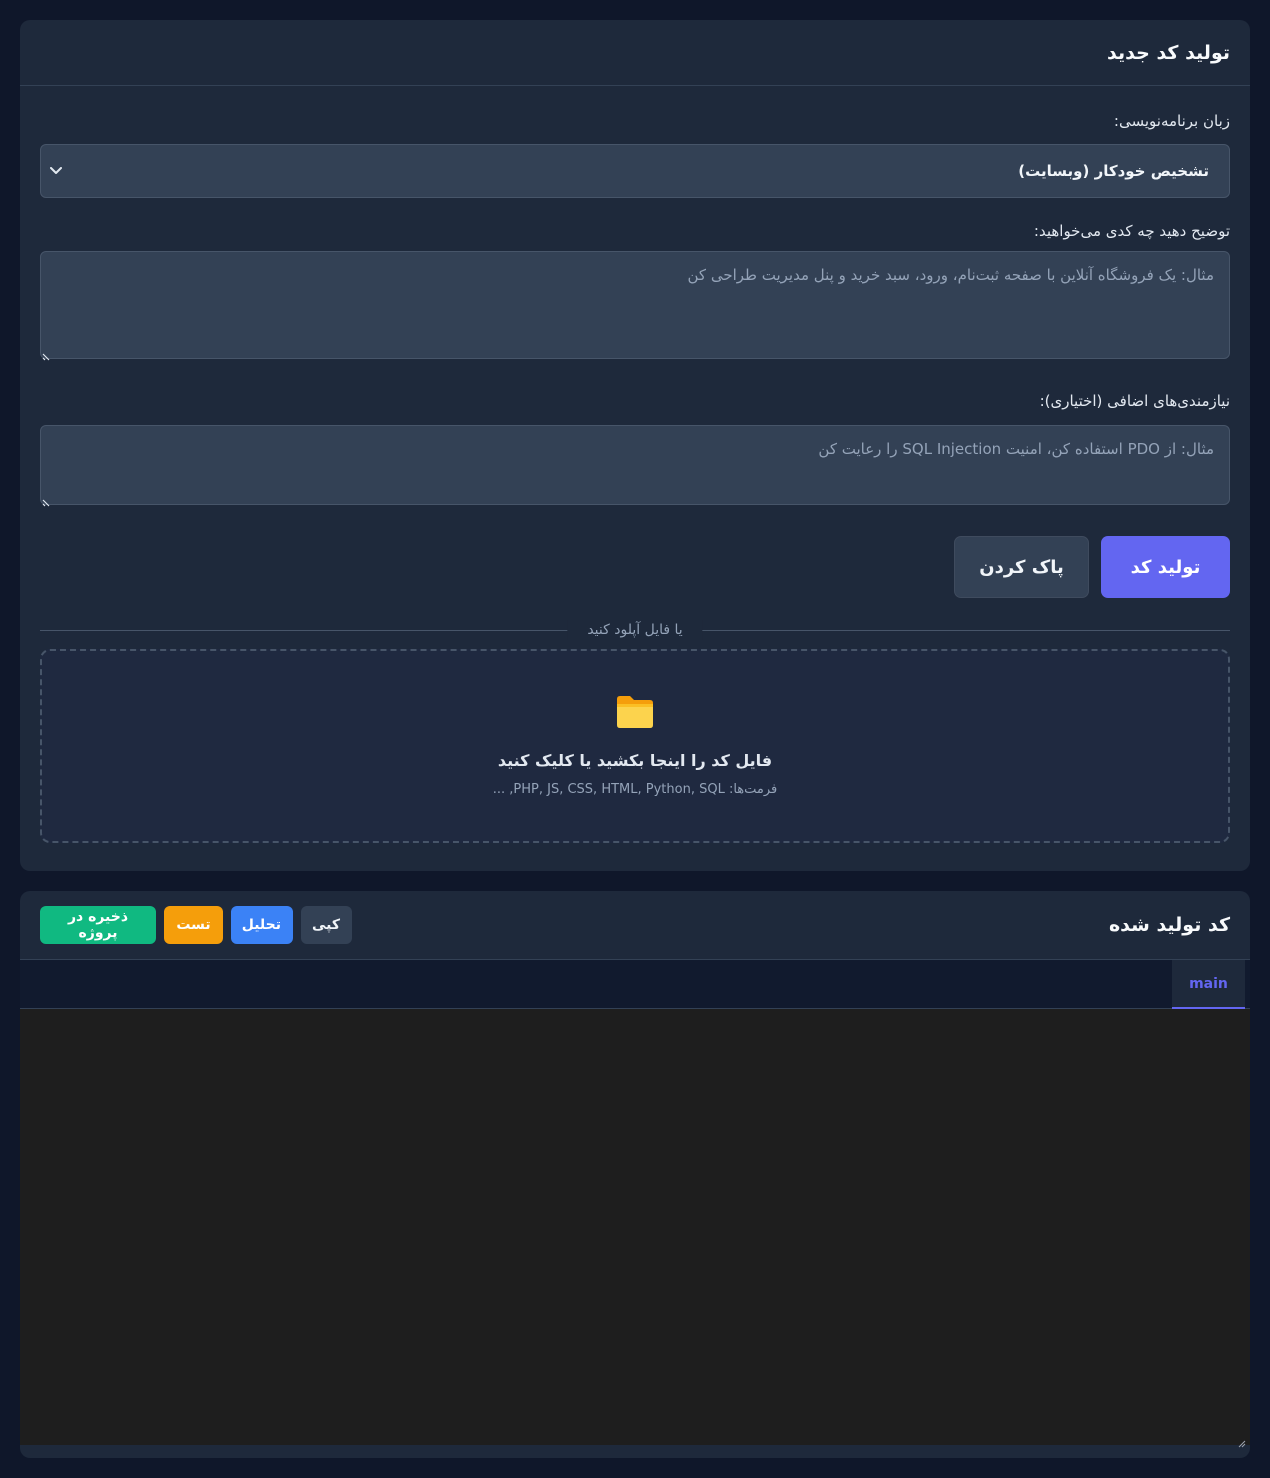 The image size is (1270, 1478). What do you see at coordinates (1134, 401) in the screenshot?
I see `requirements-label: نیازمندی‌های اضافی (اختیاری):` at bounding box center [1134, 401].